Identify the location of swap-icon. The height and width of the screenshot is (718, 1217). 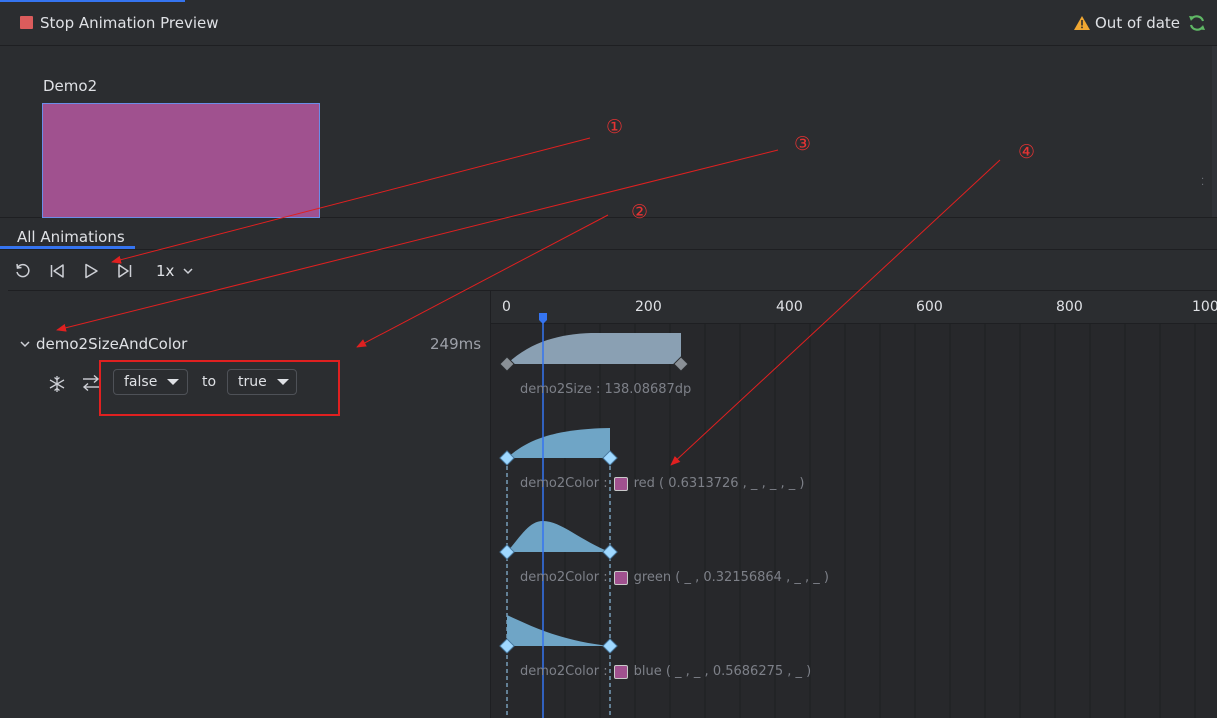
(91, 383).